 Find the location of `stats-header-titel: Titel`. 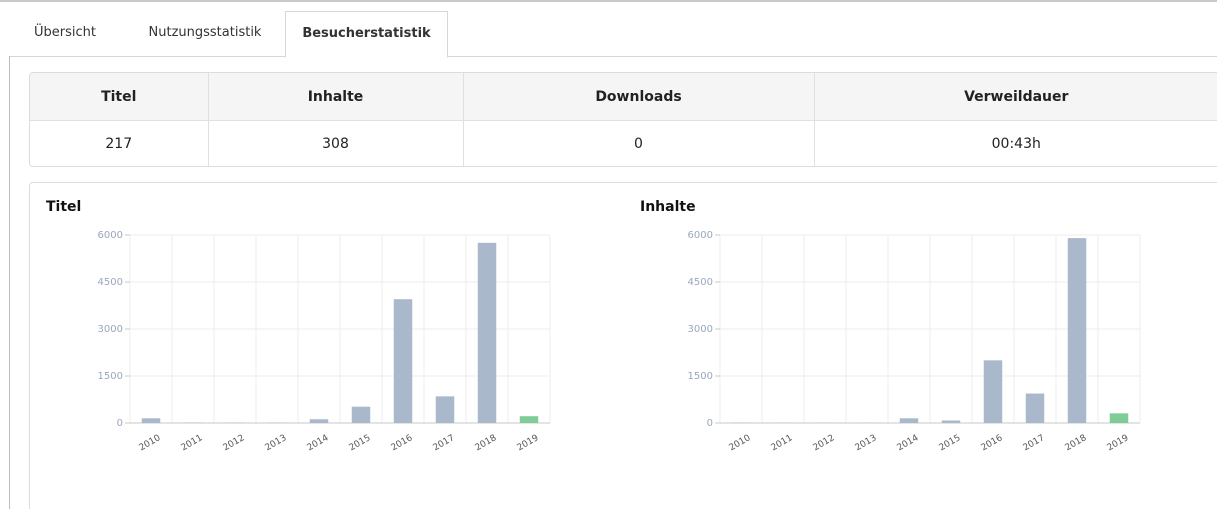

stats-header-titel: Titel is located at coordinates (119, 97).